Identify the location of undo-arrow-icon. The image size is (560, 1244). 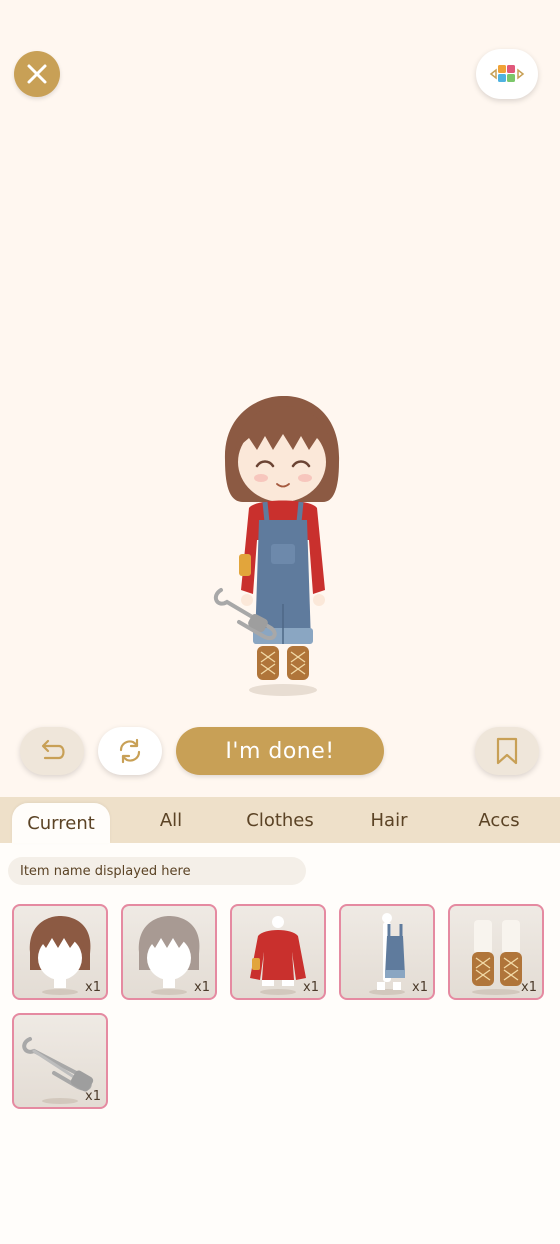
(53, 749).